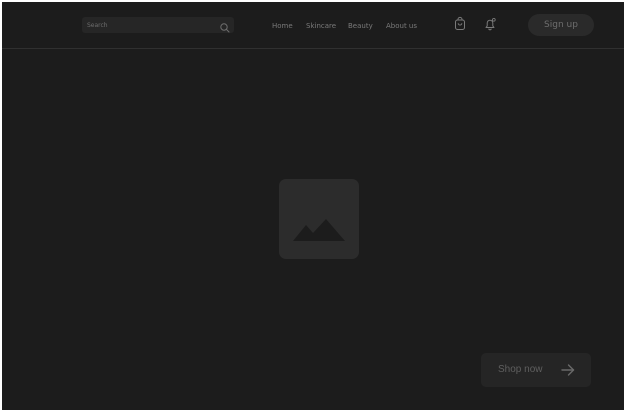 The height and width of the screenshot is (412, 626). I want to click on nav-item-about-us: About us, so click(401, 26).